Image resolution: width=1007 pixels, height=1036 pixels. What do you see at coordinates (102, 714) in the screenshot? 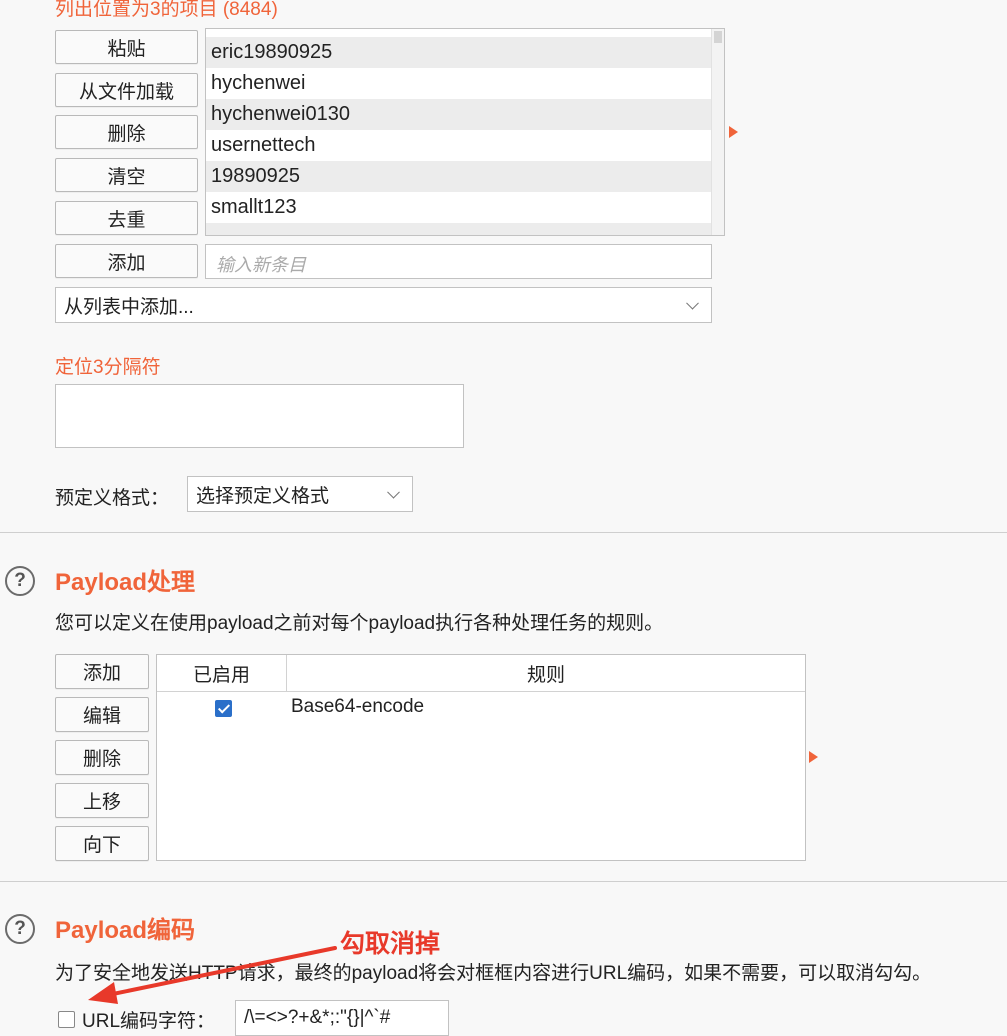
I see `rule-edit-button: 编辑` at bounding box center [102, 714].